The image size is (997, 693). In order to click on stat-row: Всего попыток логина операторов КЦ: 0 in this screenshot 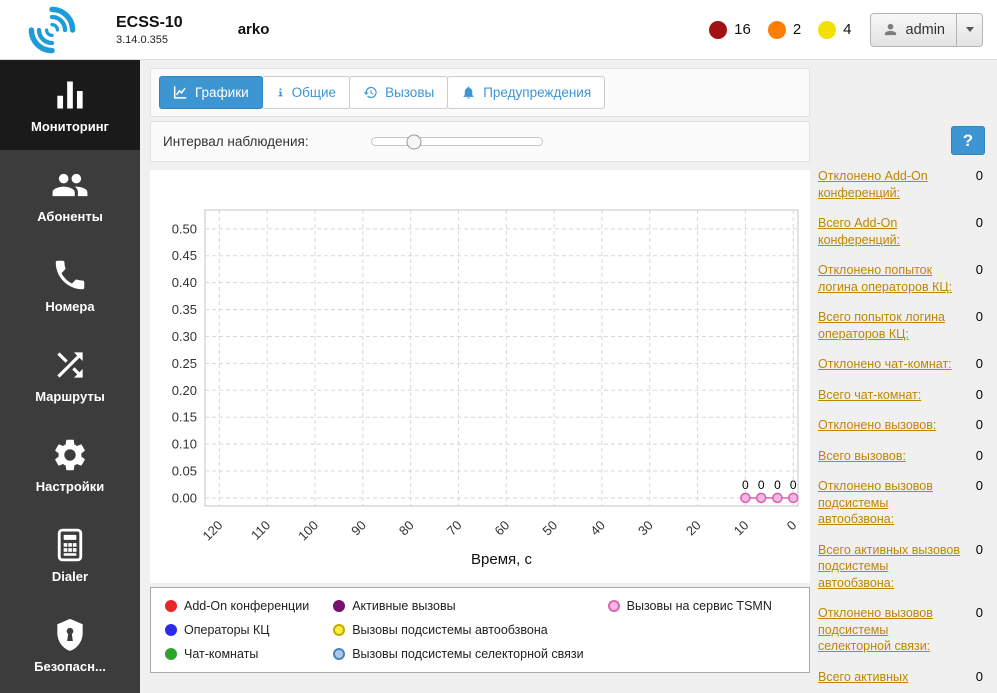, I will do `click(902, 325)`.